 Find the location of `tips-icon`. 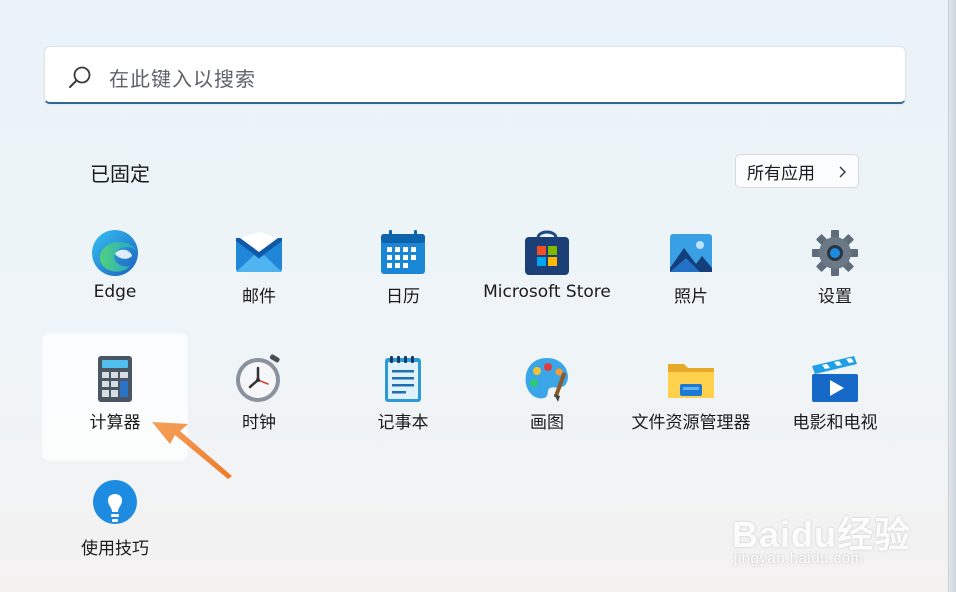

tips-icon is located at coordinates (115, 502).